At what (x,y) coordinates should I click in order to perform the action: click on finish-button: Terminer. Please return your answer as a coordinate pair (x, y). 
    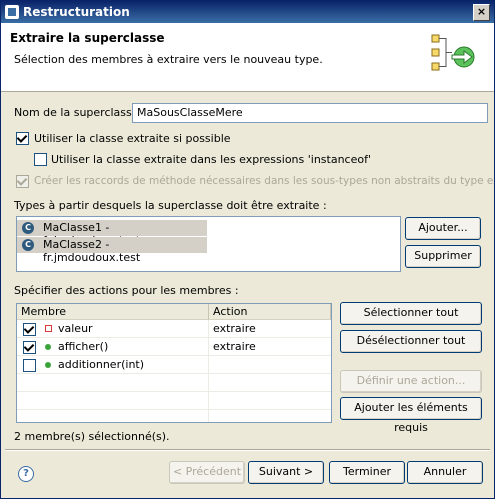
    Looking at the image, I should click on (367, 472).